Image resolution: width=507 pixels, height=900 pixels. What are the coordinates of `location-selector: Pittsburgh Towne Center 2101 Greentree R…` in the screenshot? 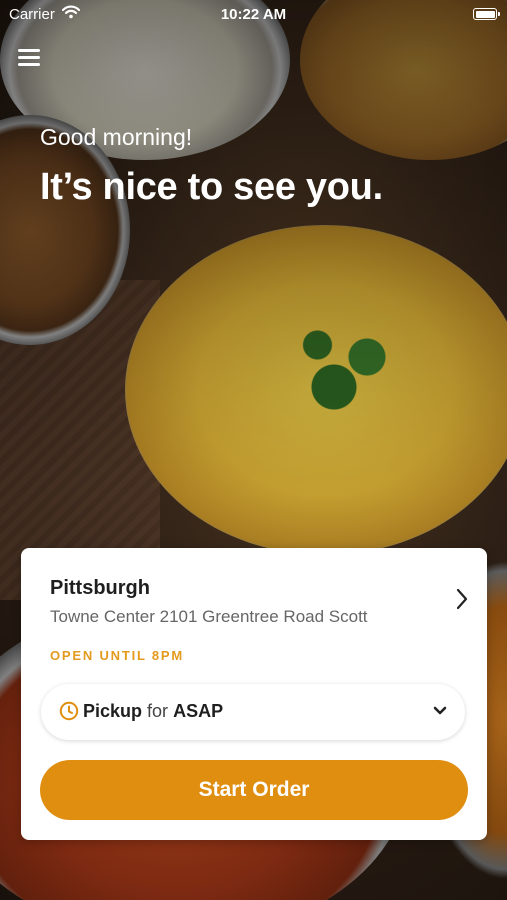 It's located at (254, 598).